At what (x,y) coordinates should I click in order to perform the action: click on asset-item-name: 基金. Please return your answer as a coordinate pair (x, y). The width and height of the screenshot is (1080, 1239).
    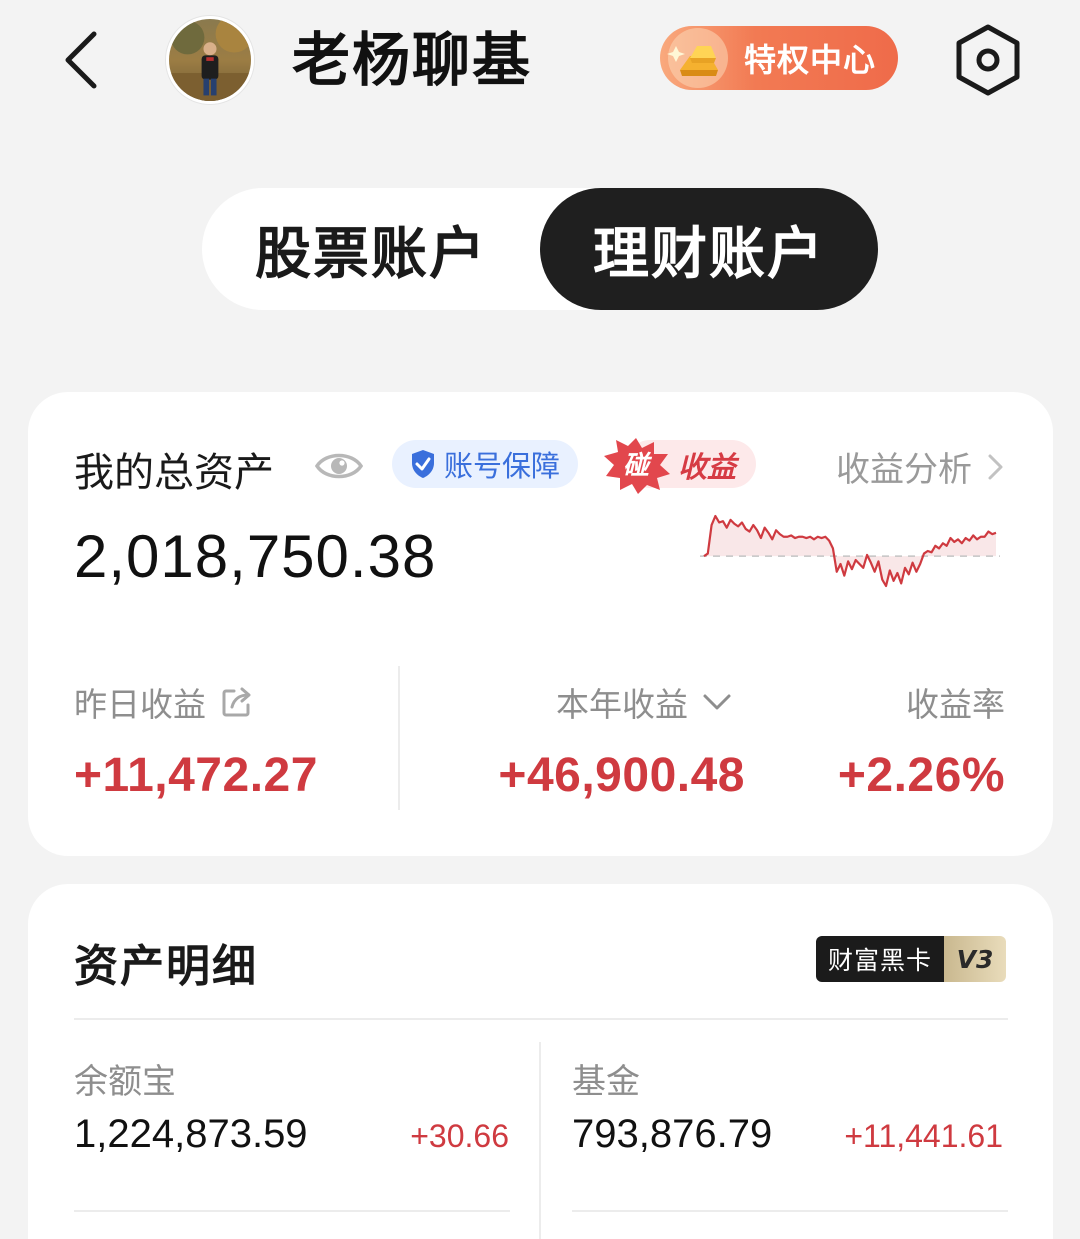
    Looking at the image, I should click on (606, 1078).